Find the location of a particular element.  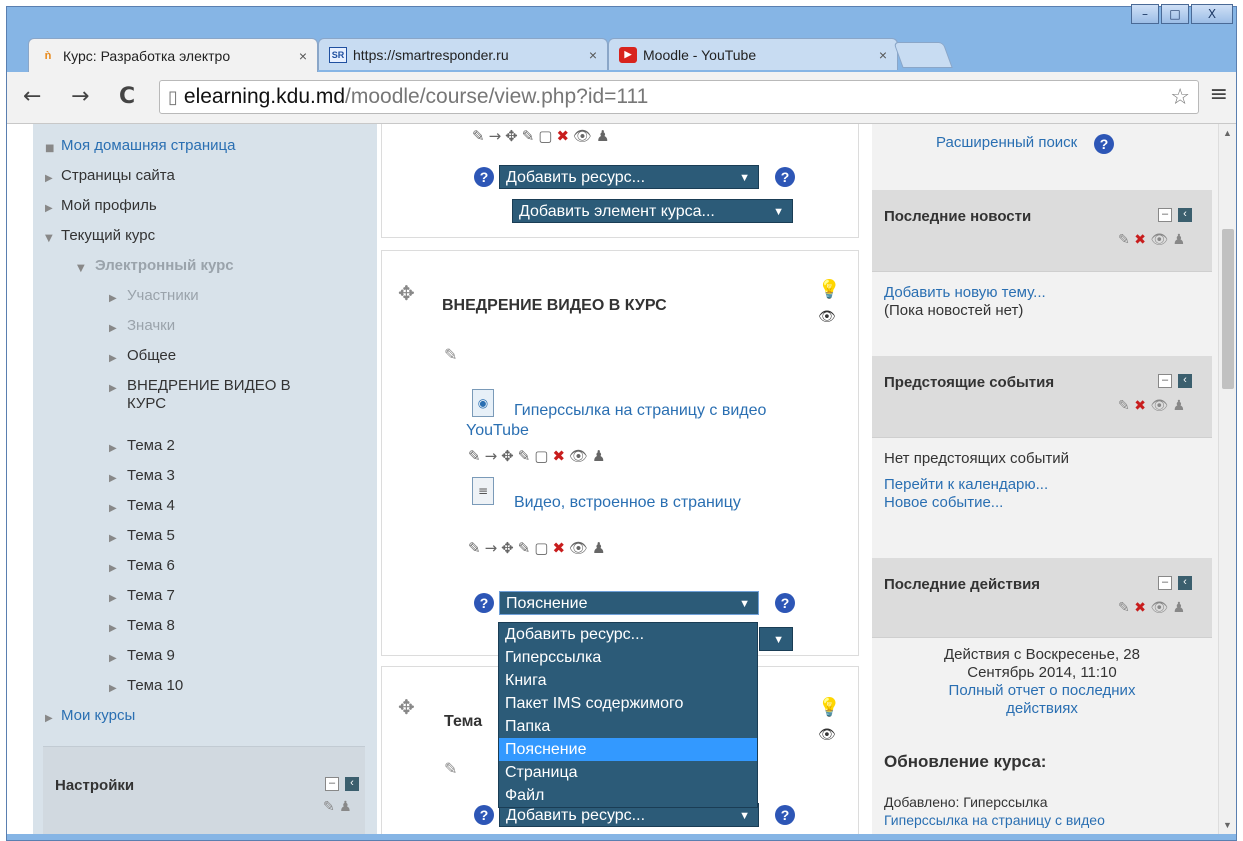

tab-smartresponder: SR https://smartresponder.ru × is located at coordinates (463, 54).